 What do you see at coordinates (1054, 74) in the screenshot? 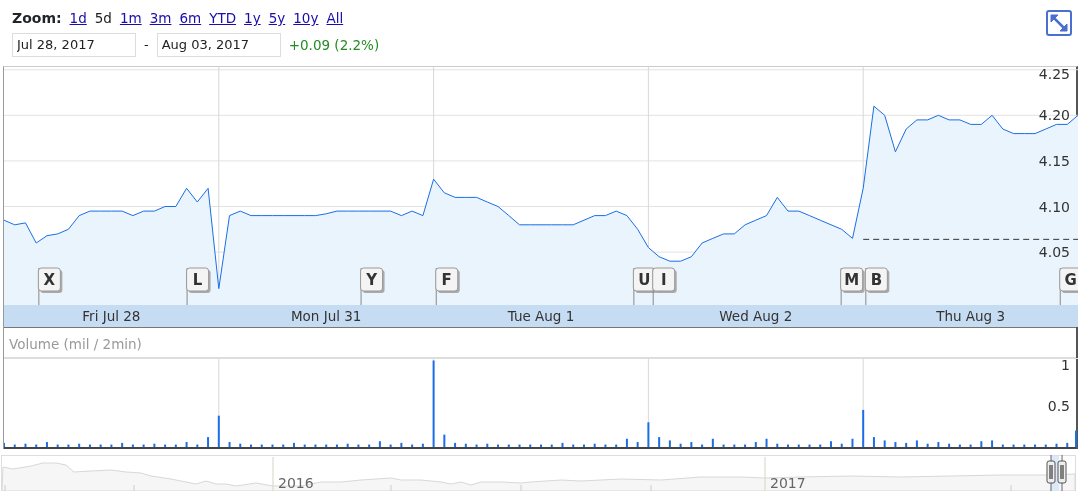
I see `axis-label: 4.25` at bounding box center [1054, 74].